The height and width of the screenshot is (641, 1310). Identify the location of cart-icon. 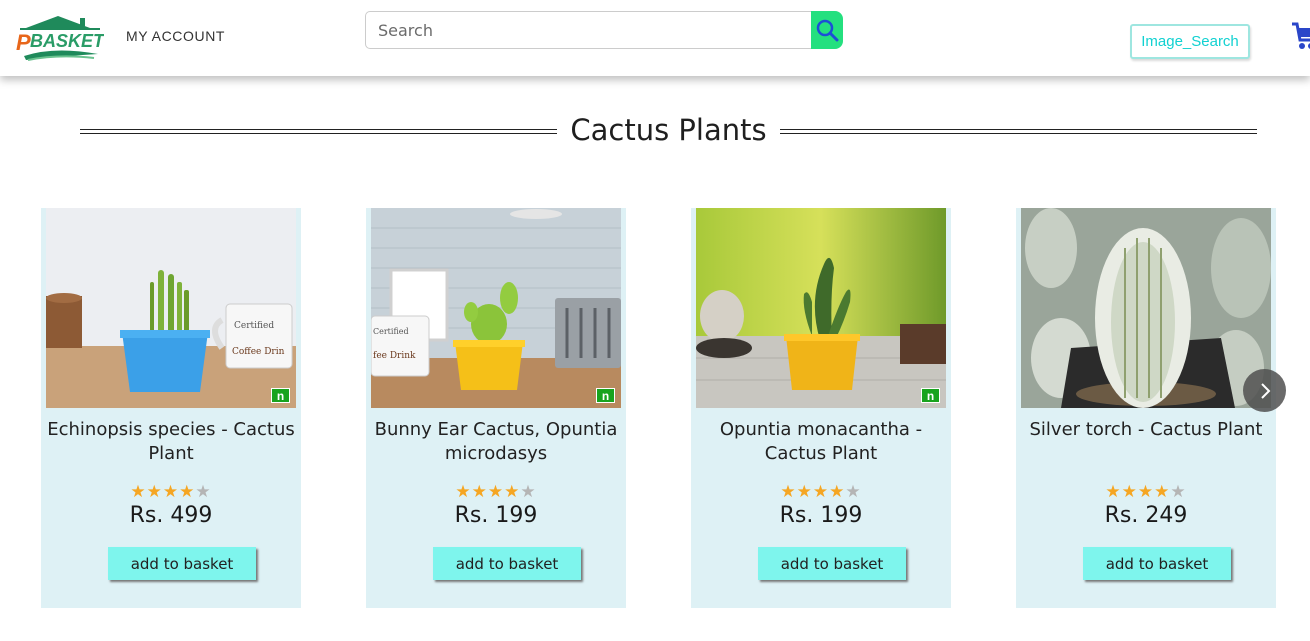
(1301, 36).